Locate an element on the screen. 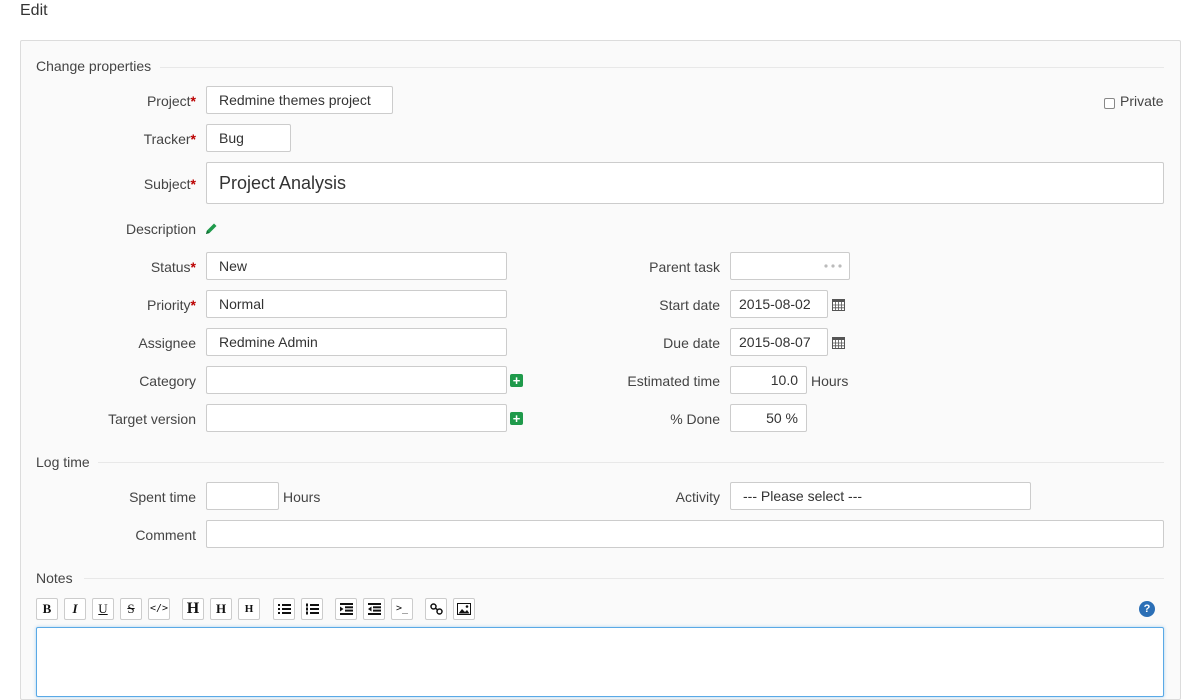  bulleted-list-icon is located at coordinates (284, 609).